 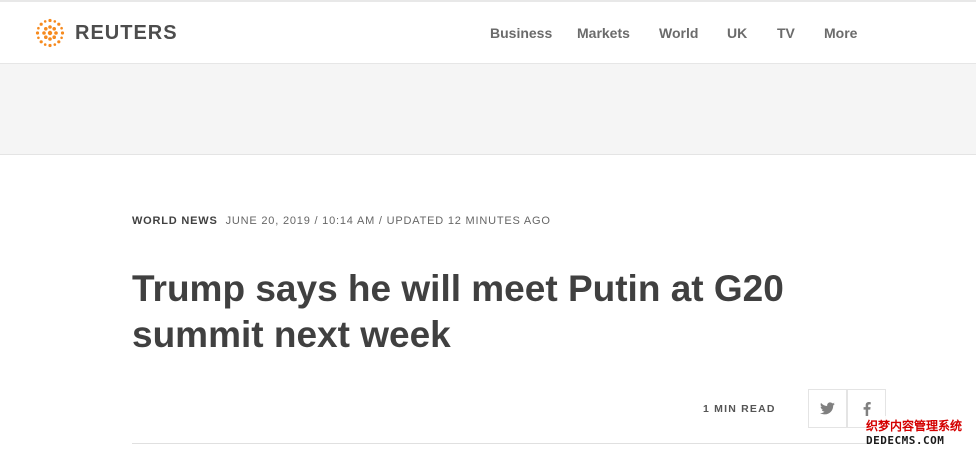 I want to click on nav-item-more: More, so click(x=840, y=33).